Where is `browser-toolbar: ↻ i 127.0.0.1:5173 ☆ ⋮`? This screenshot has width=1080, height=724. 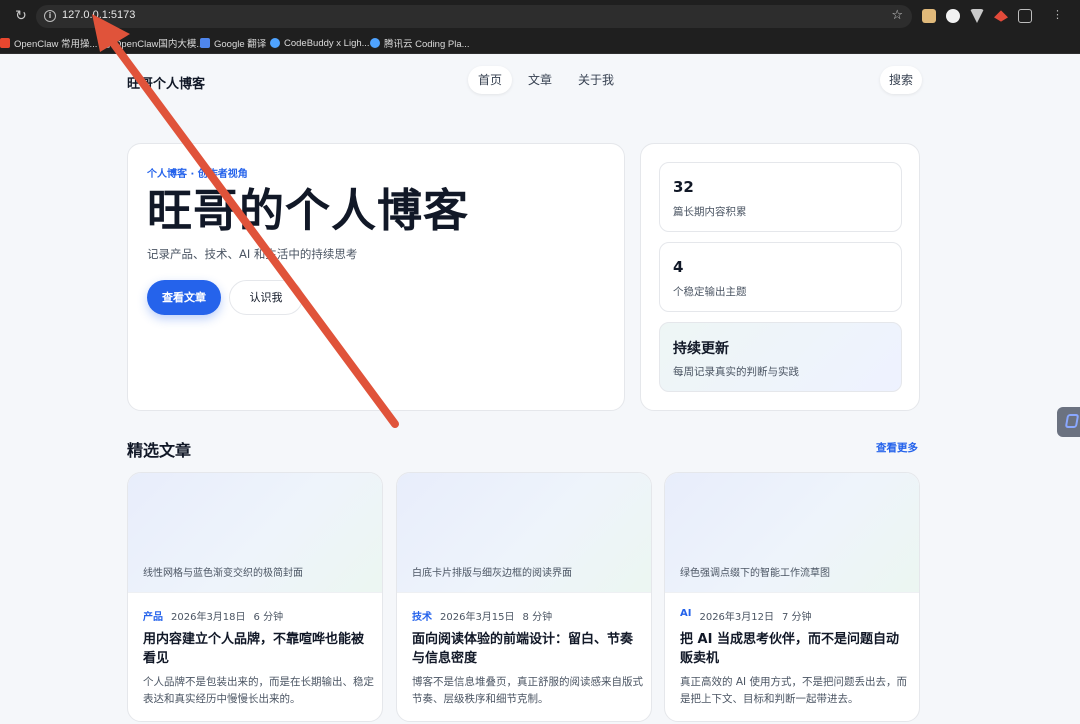 browser-toolbar: ↻ i 127.0.0.1:5173 ☆ ⋮ is located at coordinates (540, 16).